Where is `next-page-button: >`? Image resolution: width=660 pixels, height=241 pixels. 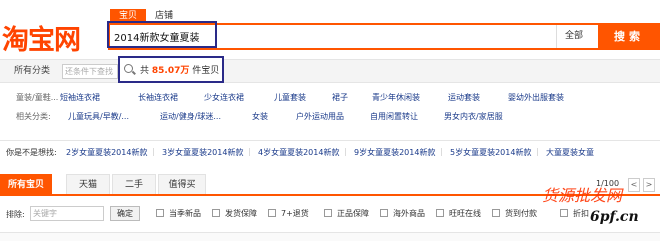 next-page-button: > is located at coordinates (649, 185).